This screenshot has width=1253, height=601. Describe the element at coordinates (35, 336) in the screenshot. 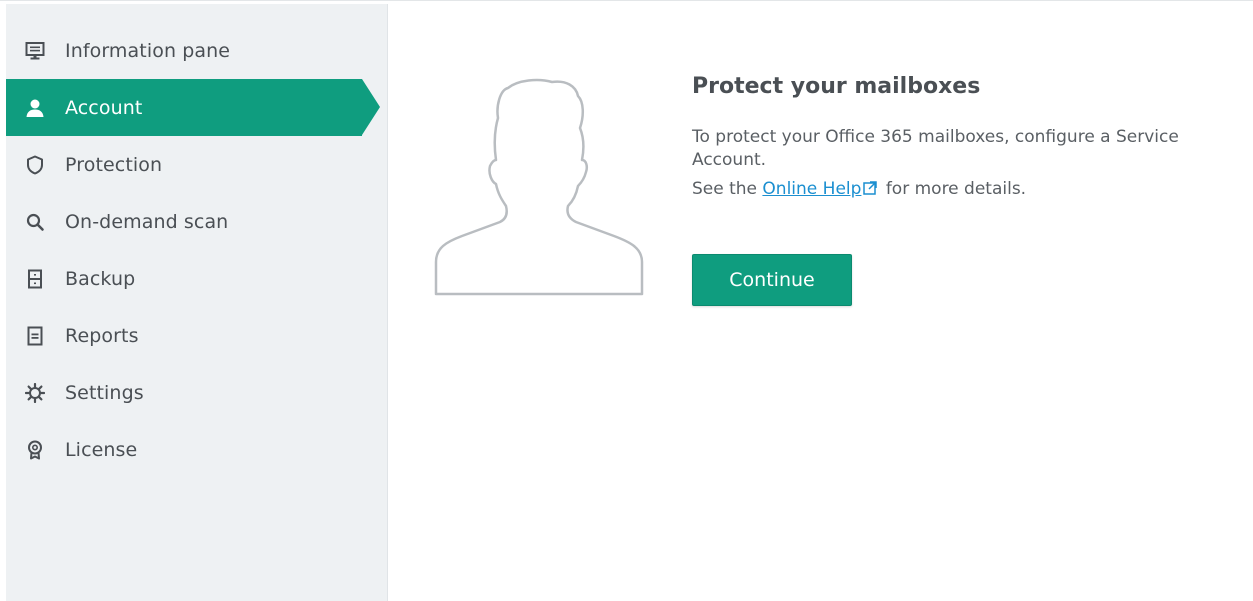

I see `report-icon` at that location.